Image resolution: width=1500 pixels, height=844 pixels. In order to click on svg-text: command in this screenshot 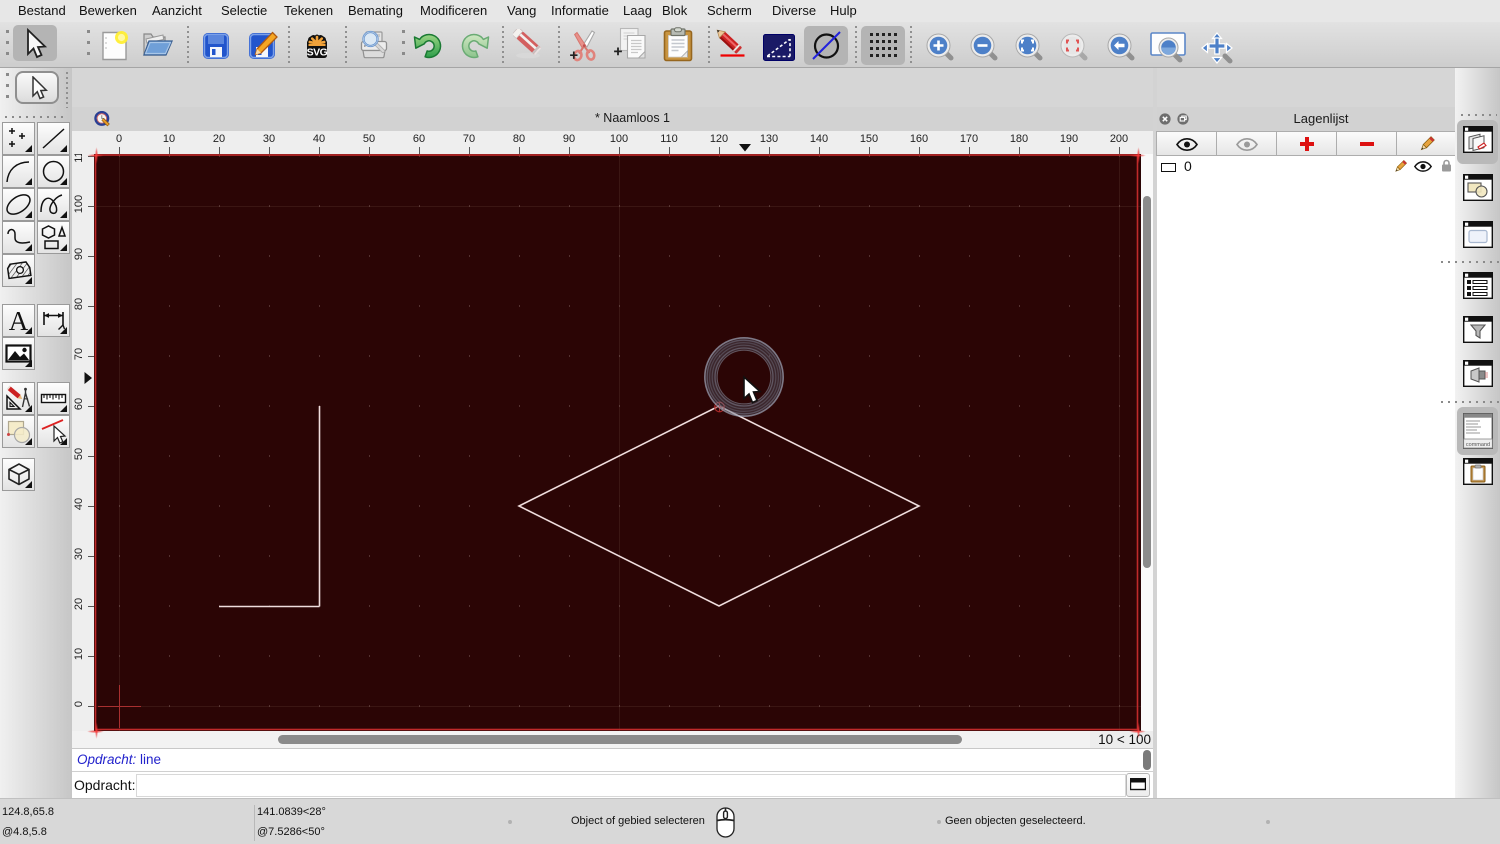, I will do `click(1478, 445)`.